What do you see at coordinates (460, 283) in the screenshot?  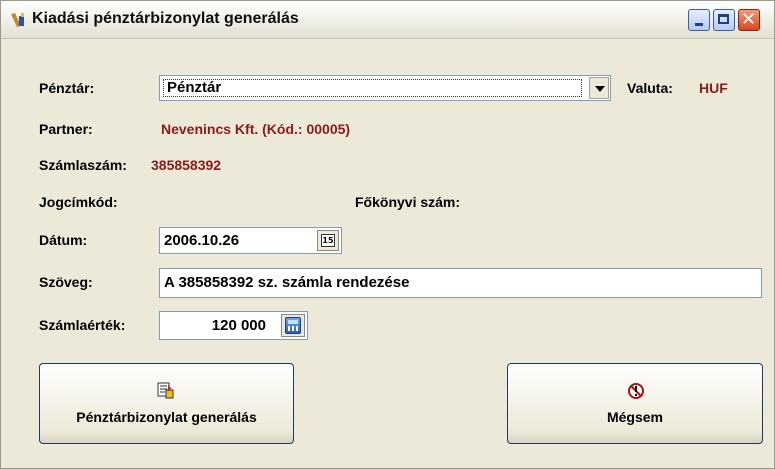 I see `szoveg-input: A 385858392 sz. számla rendezése` at bounding box center [460, 283].